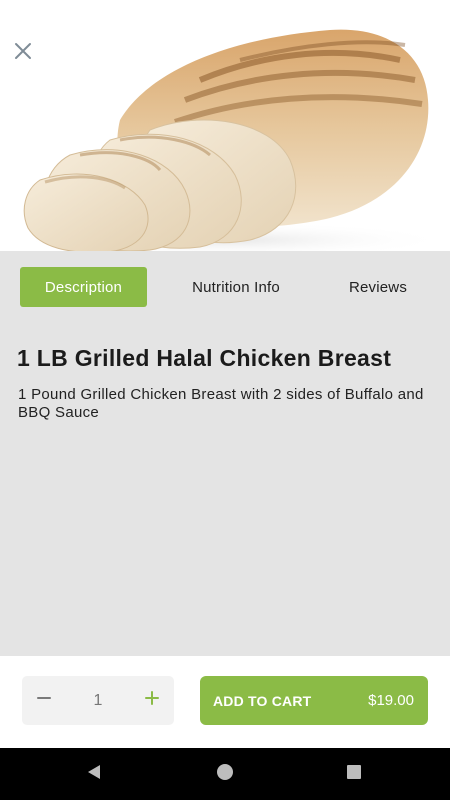  Describe the element at coordinates (31, 59) in the screenshot. I see `close-button` at that location.